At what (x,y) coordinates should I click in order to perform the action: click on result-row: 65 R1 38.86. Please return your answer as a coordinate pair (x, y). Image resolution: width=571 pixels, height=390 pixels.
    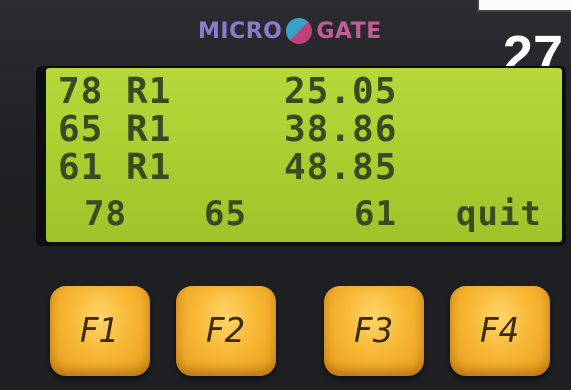
    Looking at the image, I should click on (308, 130).